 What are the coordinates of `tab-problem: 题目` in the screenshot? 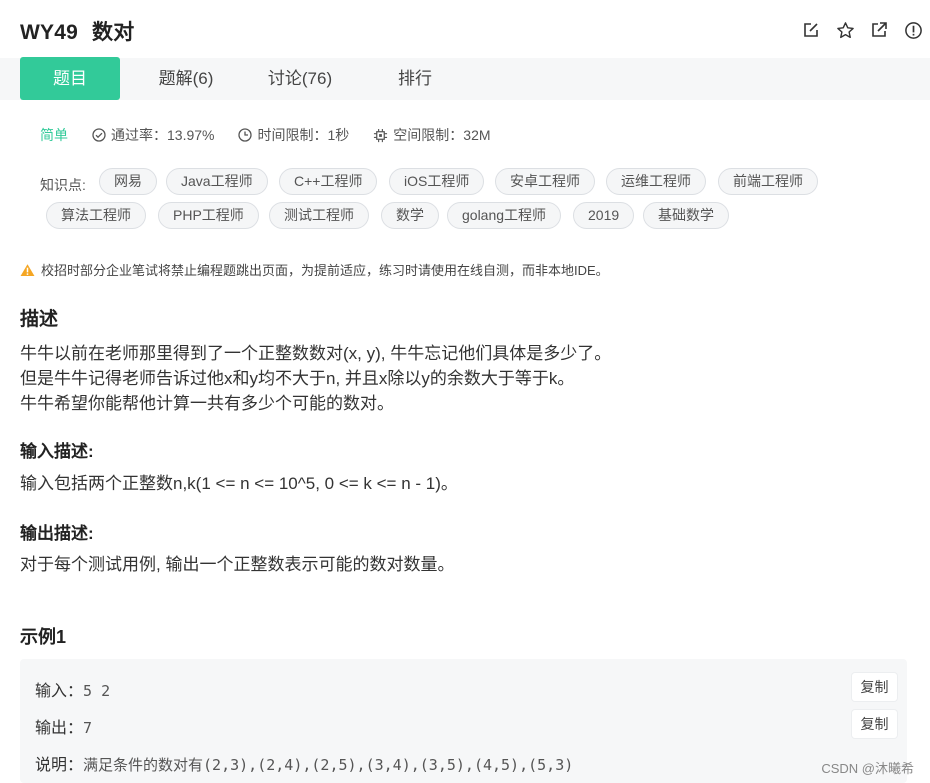 It's located at (70, 78).